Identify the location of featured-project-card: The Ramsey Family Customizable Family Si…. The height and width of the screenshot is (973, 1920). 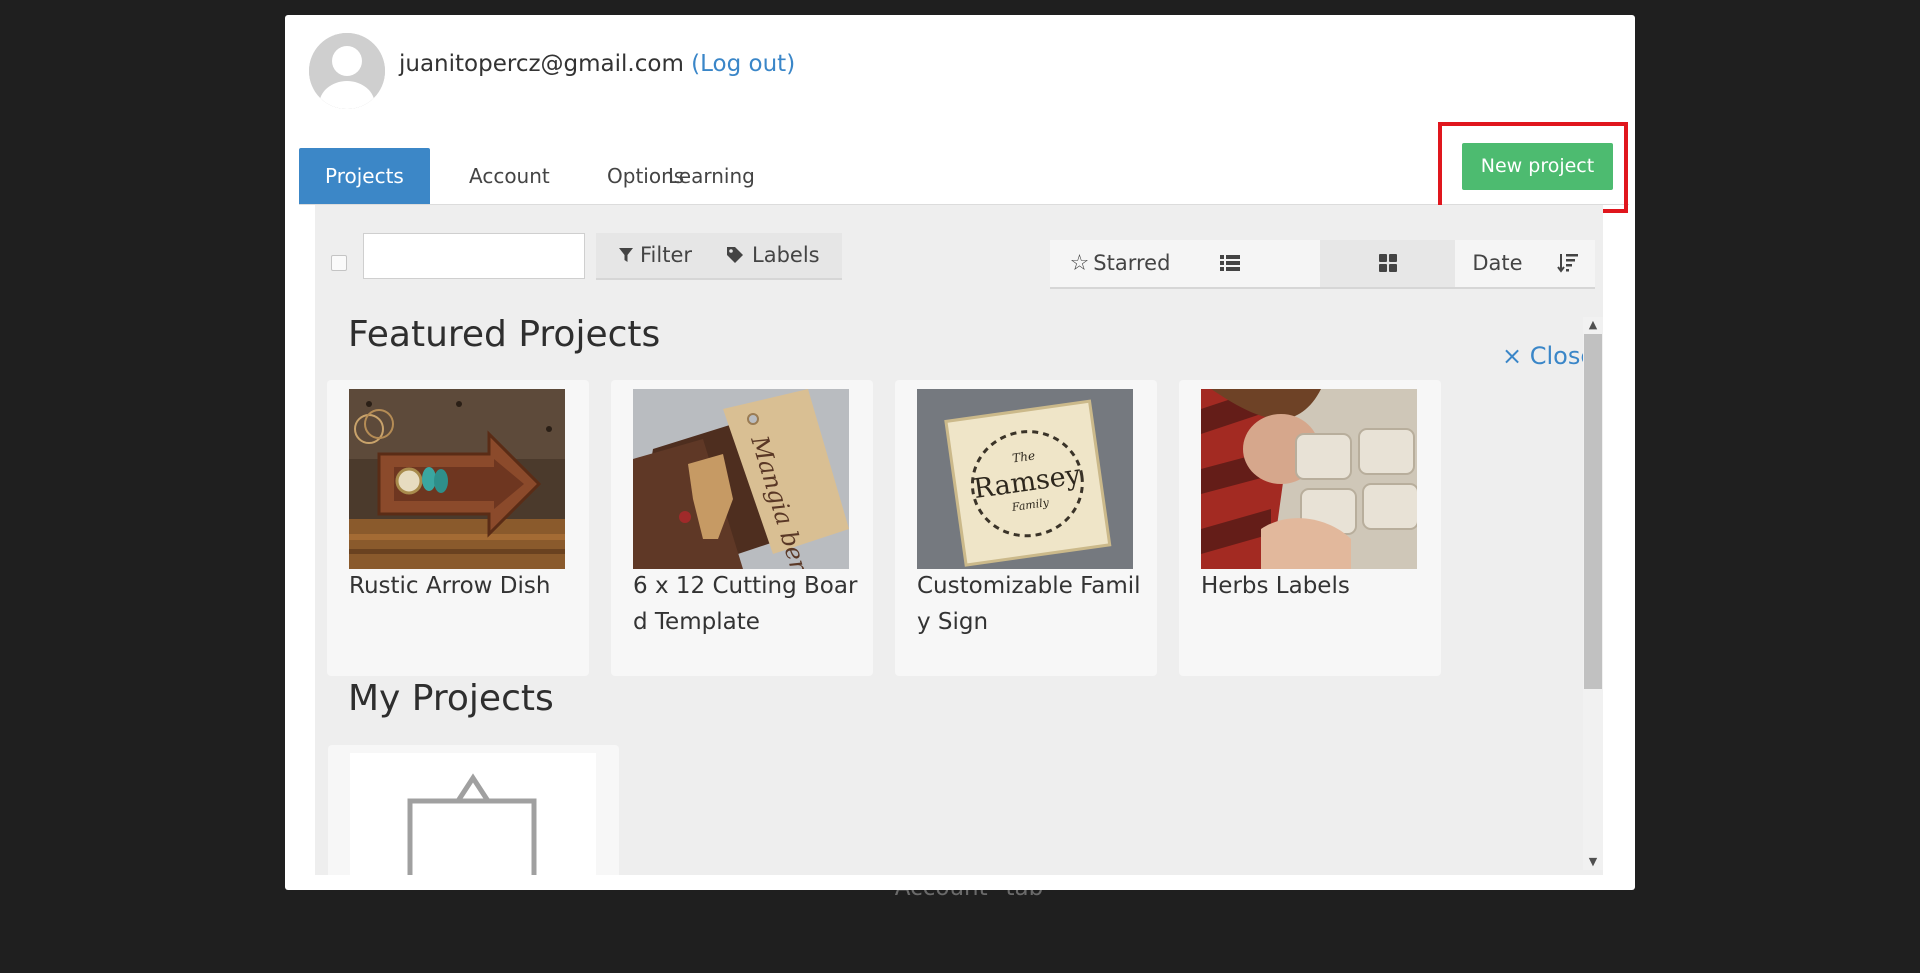
(1026, 528).